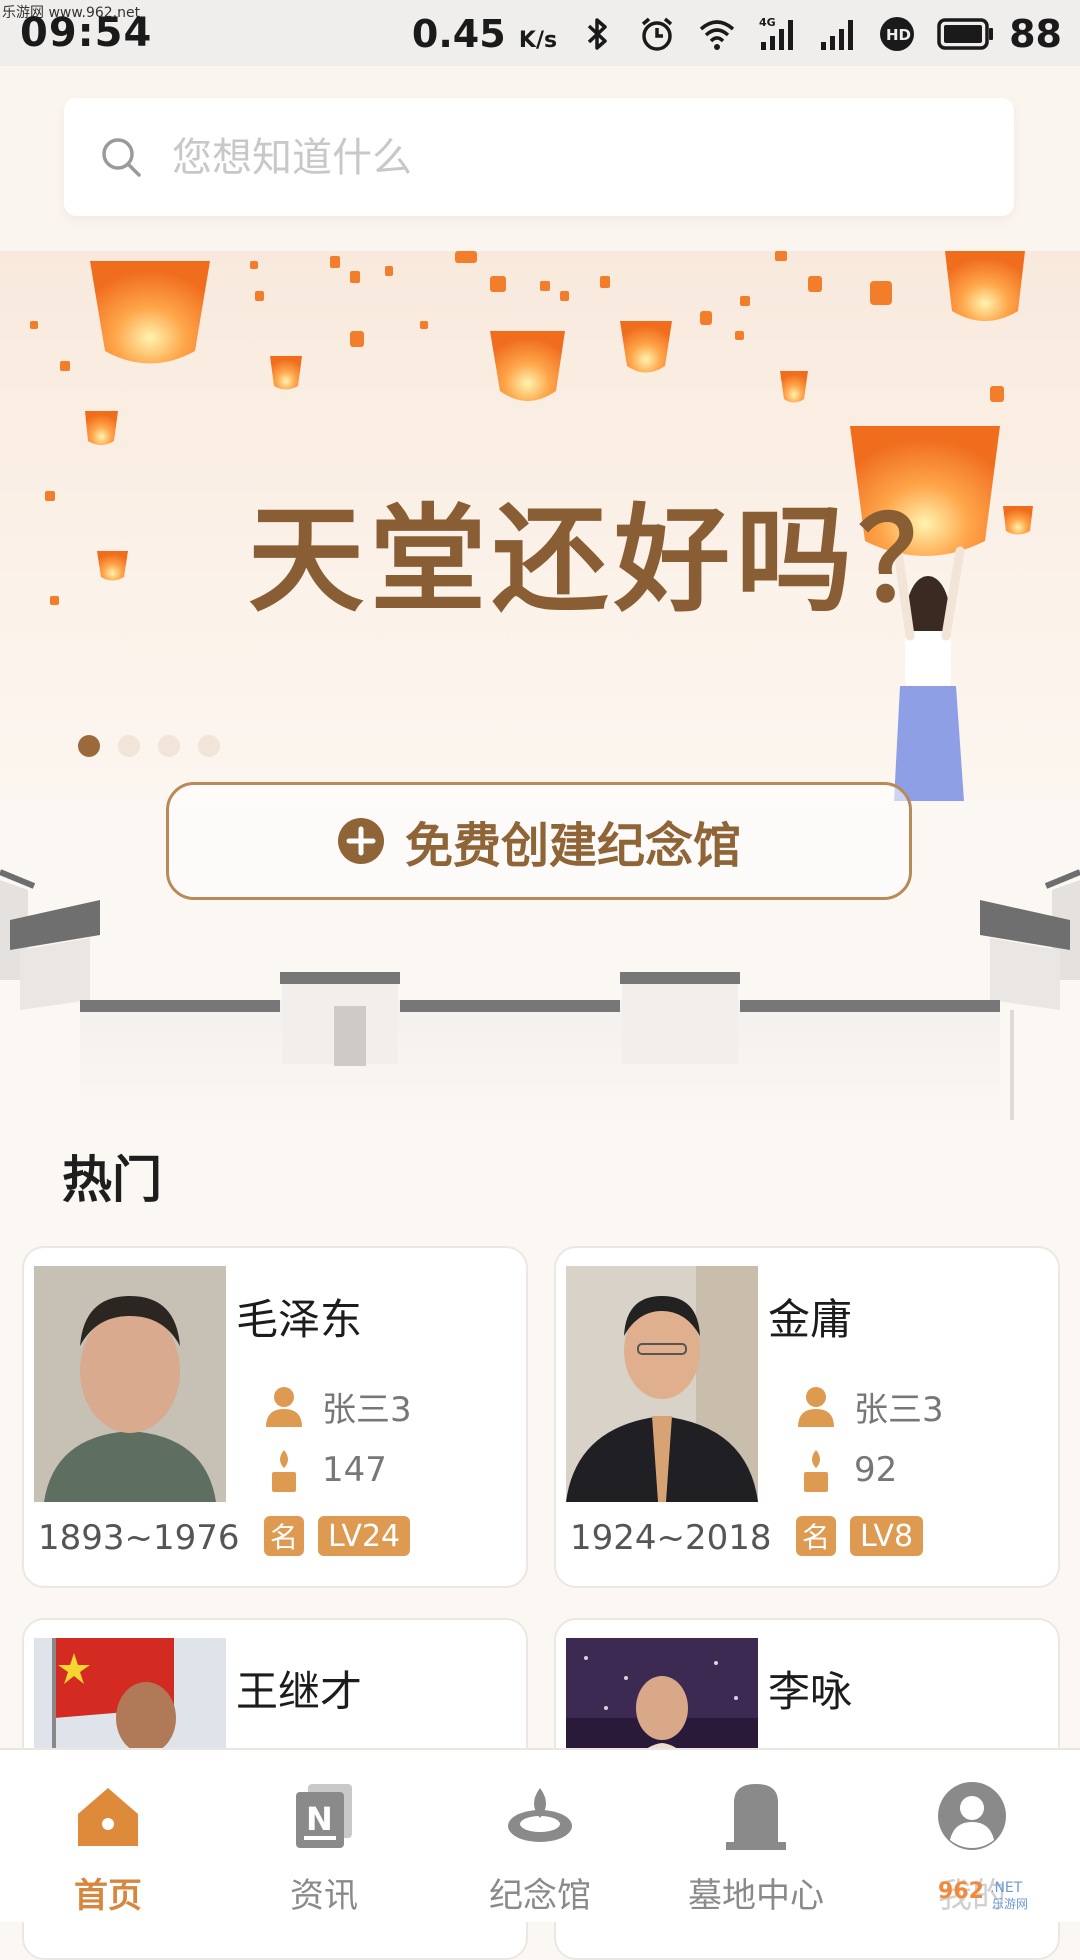 Image resolution: width=1080 pixels, height=1960 pixels. Describe the element at coordinates (360, 841) in the screenshot. I see `plus-circle-icon` at that location.